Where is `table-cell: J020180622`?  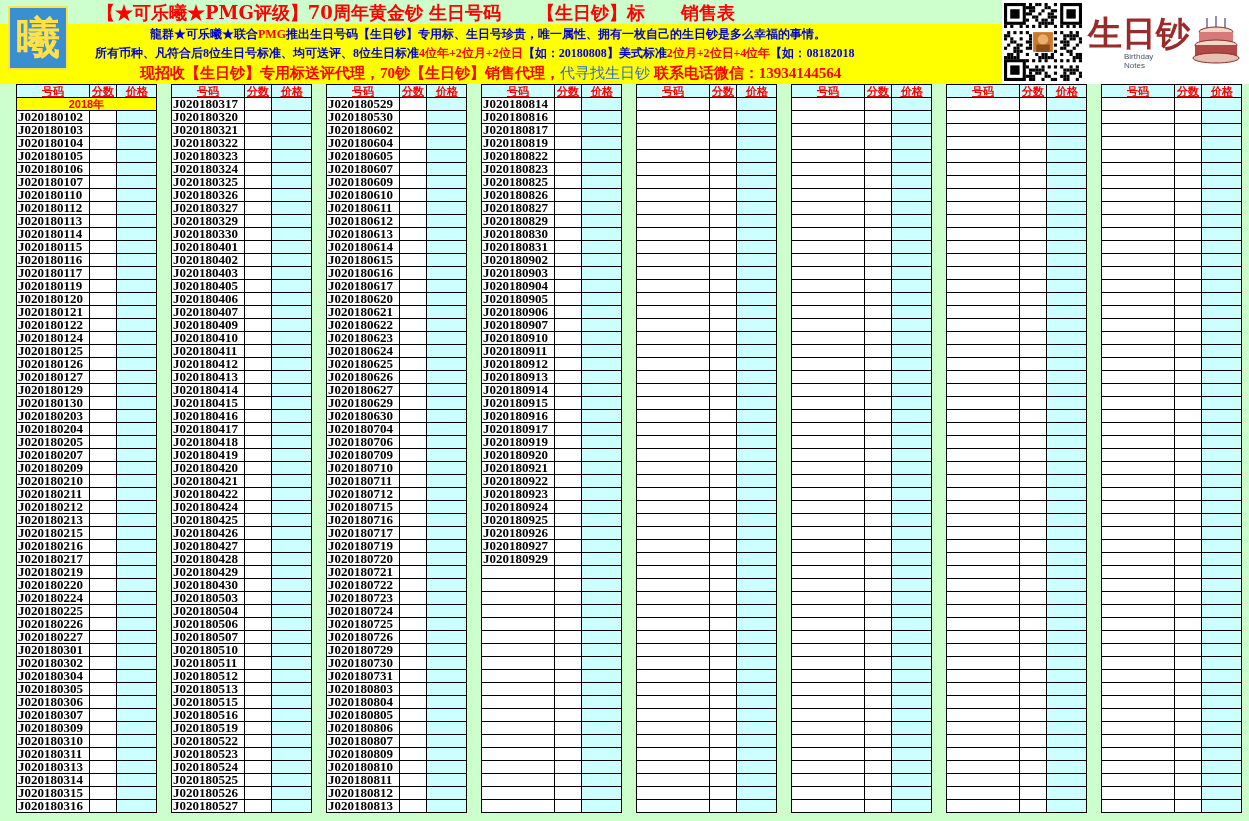
table-cell: J020180622 is located at coordinates (363, 325).